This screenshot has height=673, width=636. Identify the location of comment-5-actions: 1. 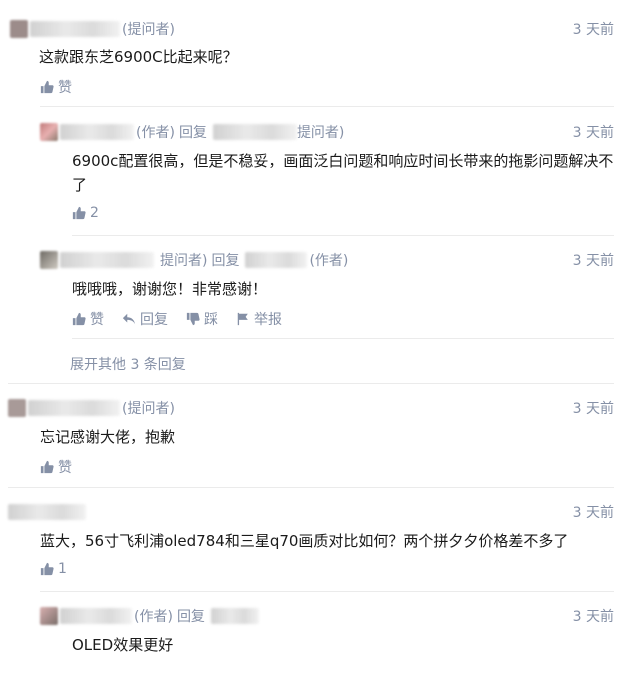
(53, 569).